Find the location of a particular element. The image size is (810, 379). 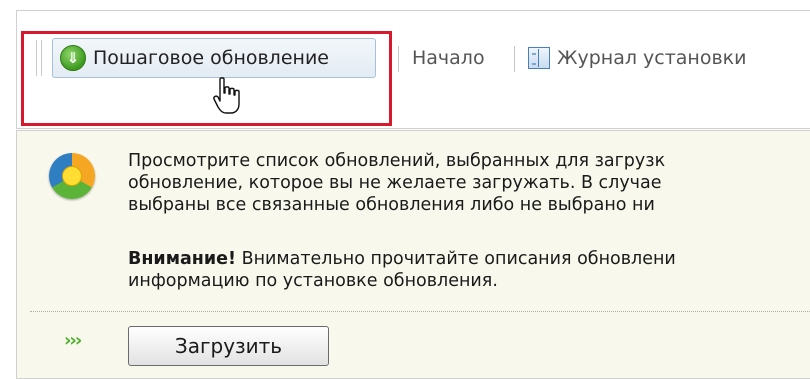

highlight-frame is located at coordinates (206, 78).